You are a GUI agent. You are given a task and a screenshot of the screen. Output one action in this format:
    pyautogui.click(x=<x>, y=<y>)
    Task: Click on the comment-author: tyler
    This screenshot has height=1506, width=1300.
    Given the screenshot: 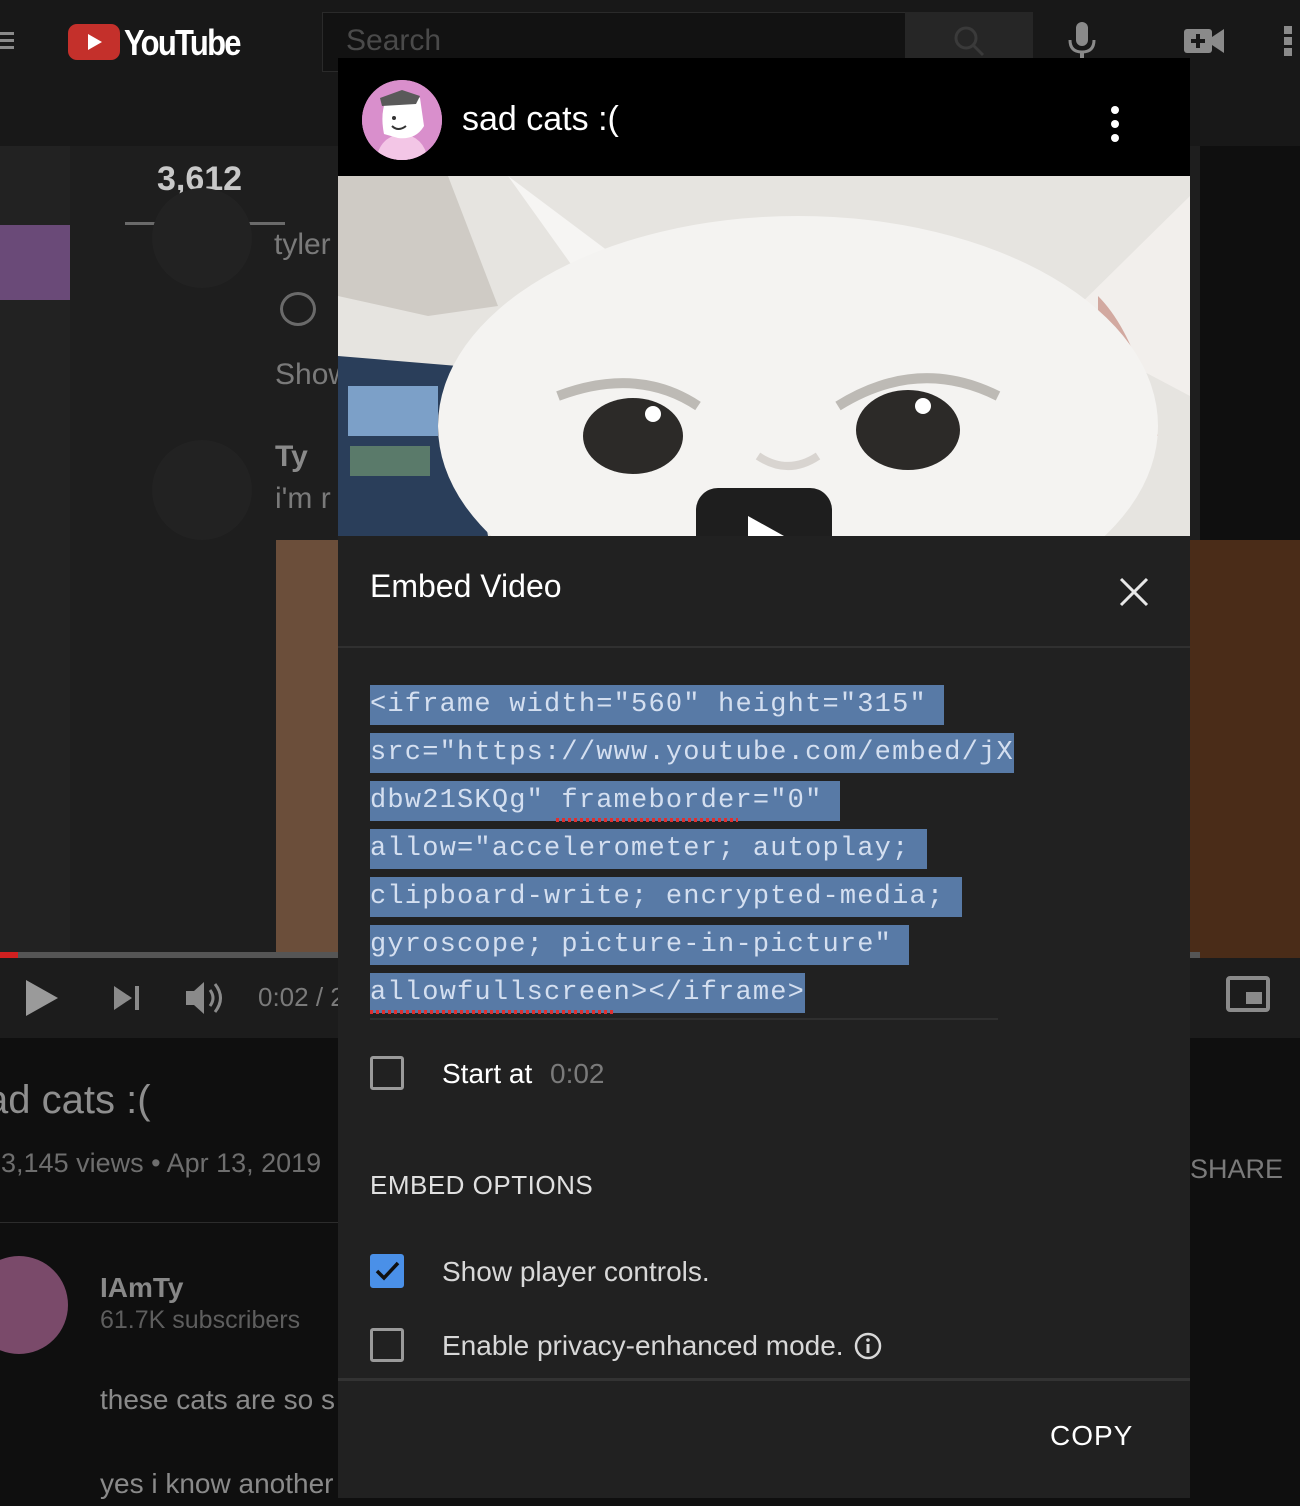 What is the action you would take?
    pyautogui.click(x=302, y=245)
    